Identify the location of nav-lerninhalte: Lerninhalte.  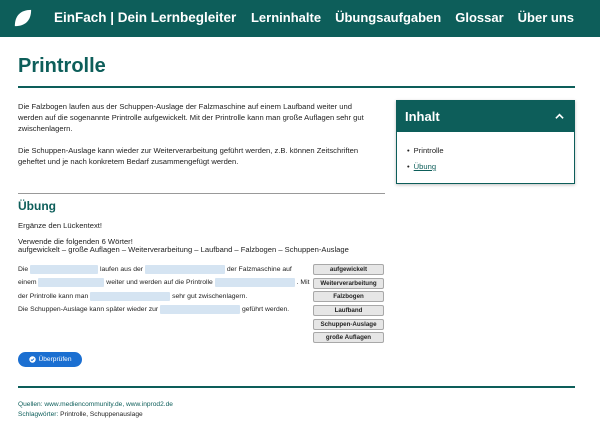
(286, 17).